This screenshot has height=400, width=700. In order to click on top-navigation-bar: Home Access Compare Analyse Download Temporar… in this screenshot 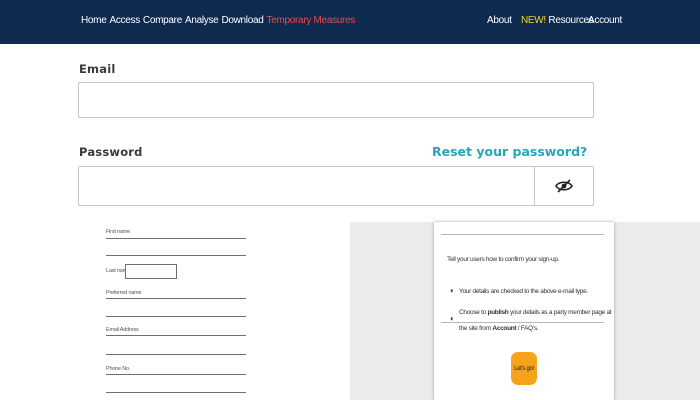, I will do `click(350, 22)`.